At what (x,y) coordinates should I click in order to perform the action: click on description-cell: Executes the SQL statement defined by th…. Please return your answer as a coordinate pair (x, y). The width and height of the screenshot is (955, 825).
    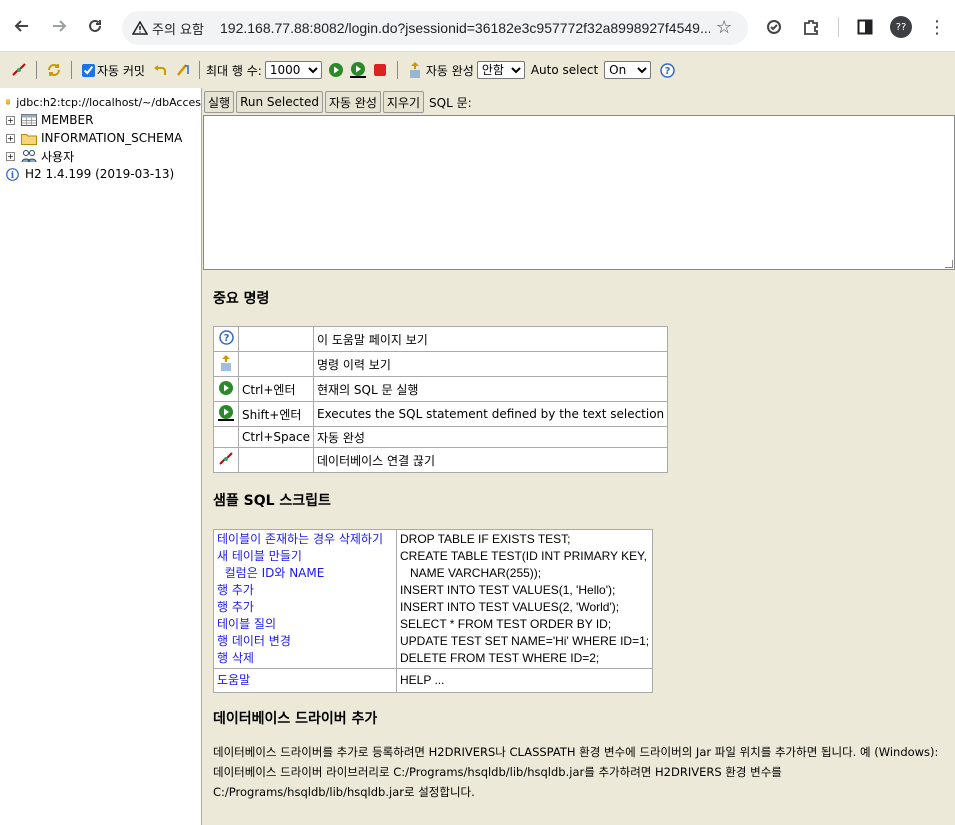
    Looking at the image, I should click on (490, 414).